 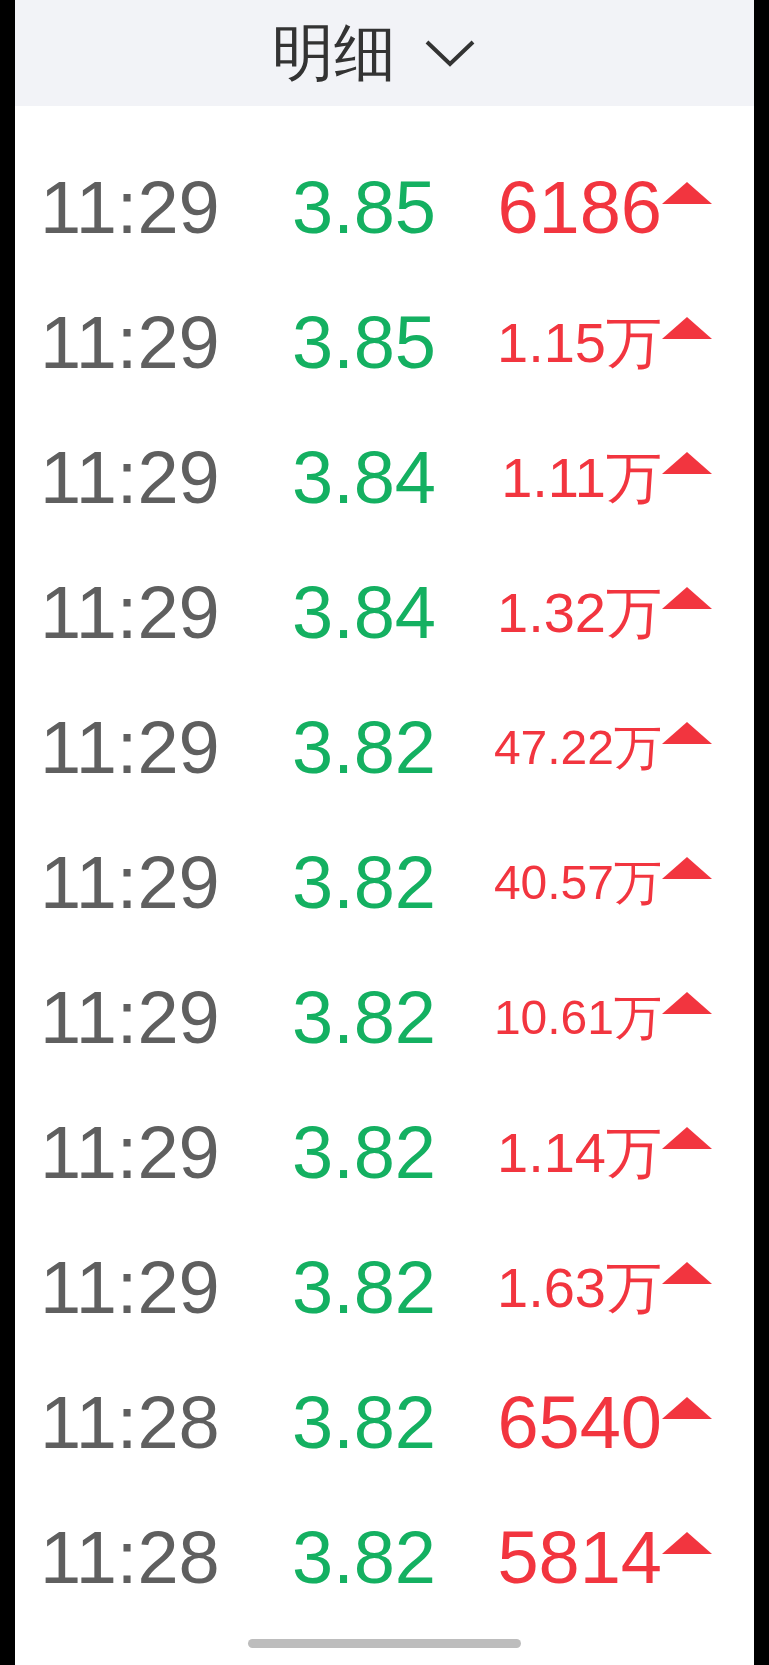 What do you see at coordinates (579, 1422) in the screenshot?
I see `trade-volume: 6540` at bounding box center [579, 1422].